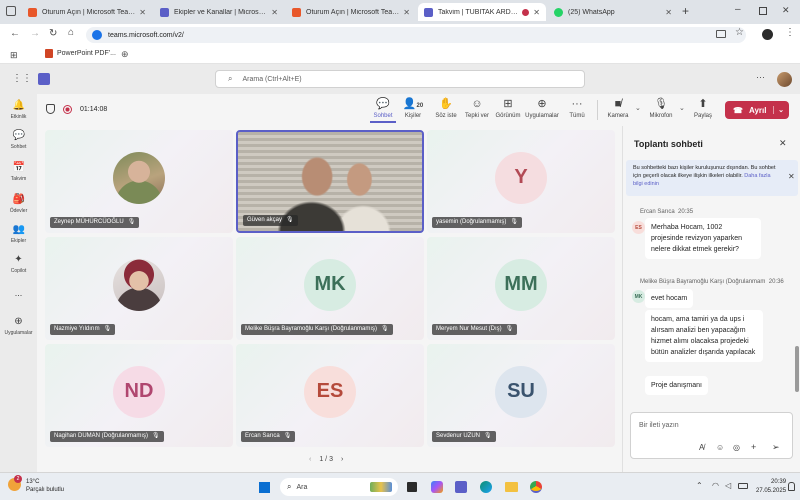 Image resolution: width=800 pixels, height=500 pixels. I want to click on mic-button: 🎙 Mikrofon, so click(661, 108).